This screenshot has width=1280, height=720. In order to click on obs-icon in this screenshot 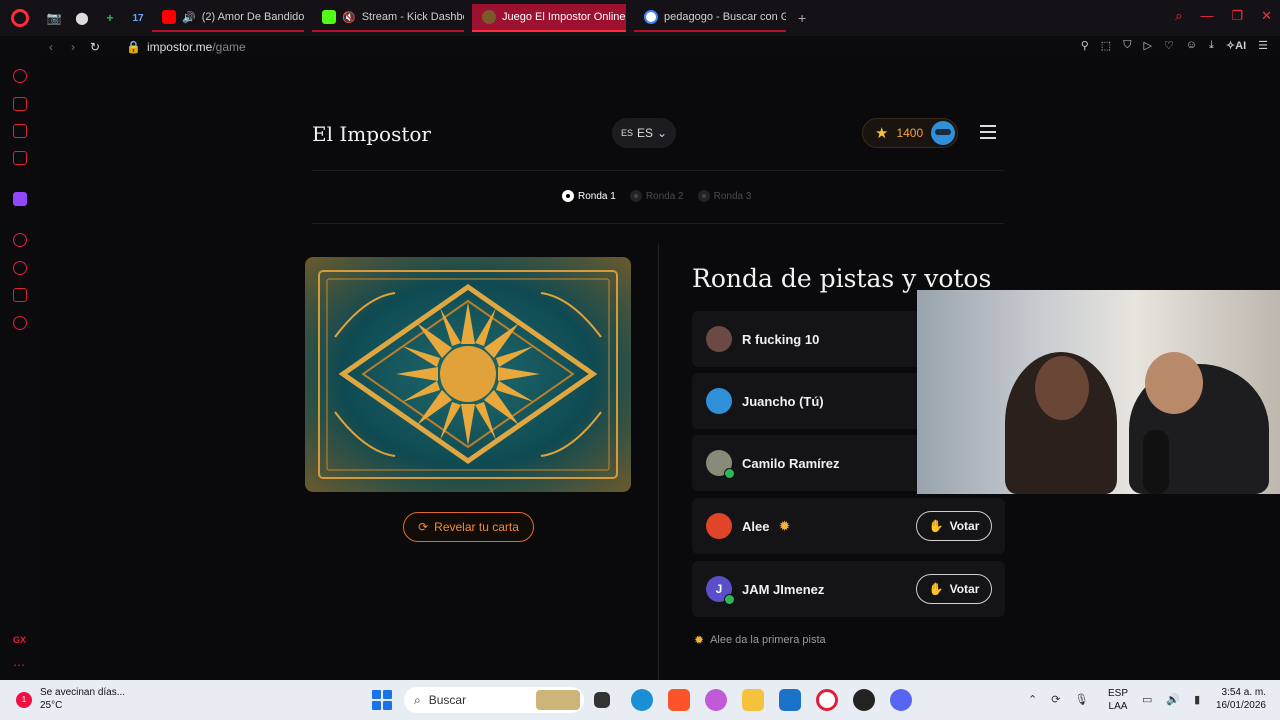, I will do `click(864, 700)`.